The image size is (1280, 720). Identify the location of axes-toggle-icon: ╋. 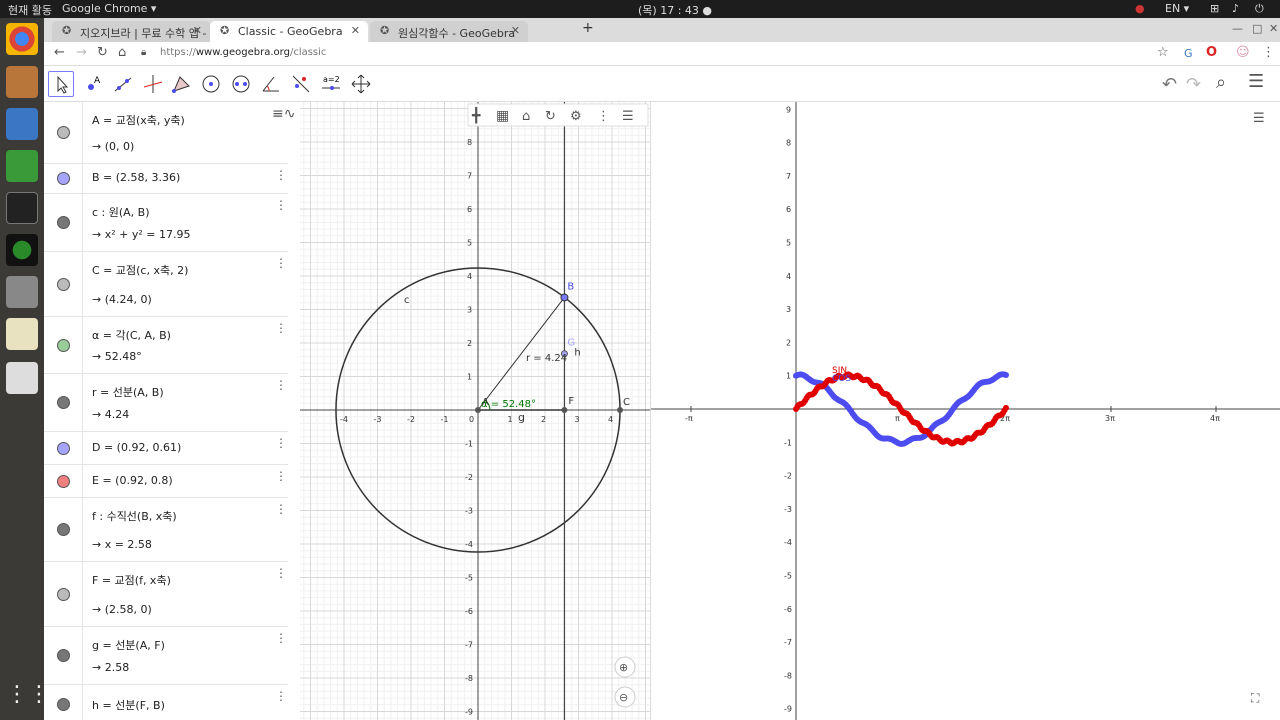
(476, 115).